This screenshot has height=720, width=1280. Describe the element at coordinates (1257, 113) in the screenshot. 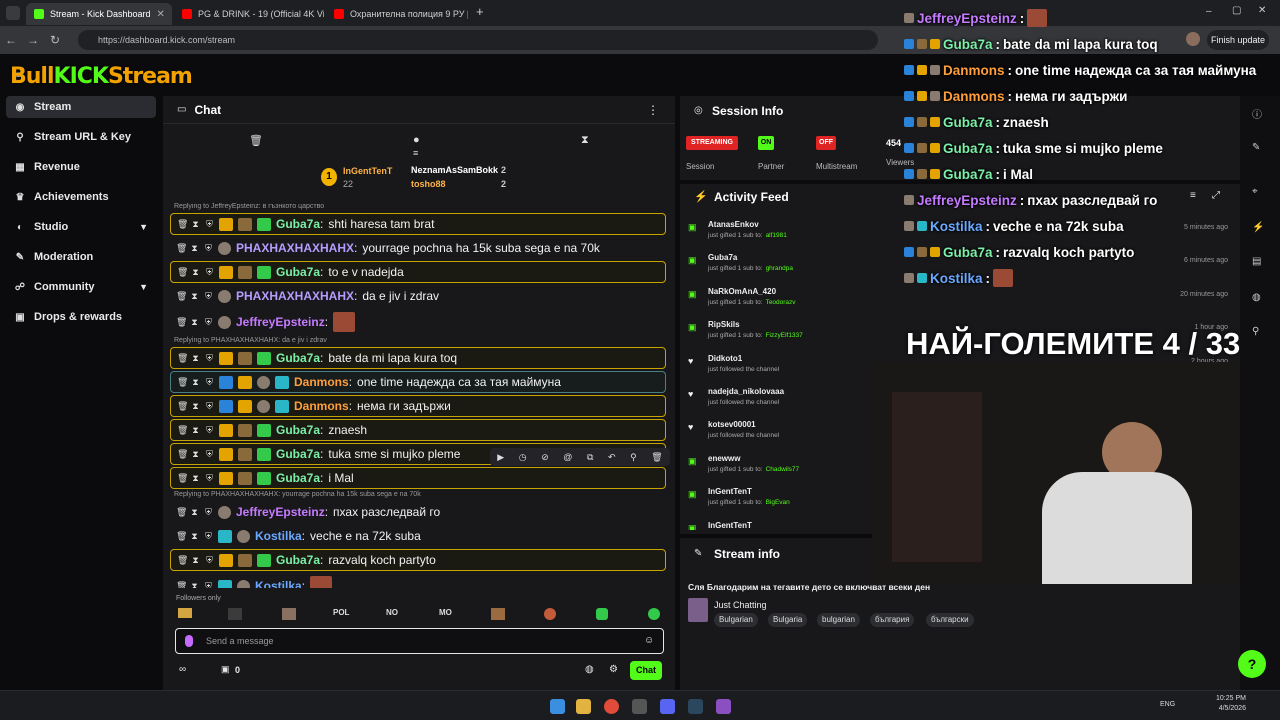

I see `info-icon: ⓘ` at that location.